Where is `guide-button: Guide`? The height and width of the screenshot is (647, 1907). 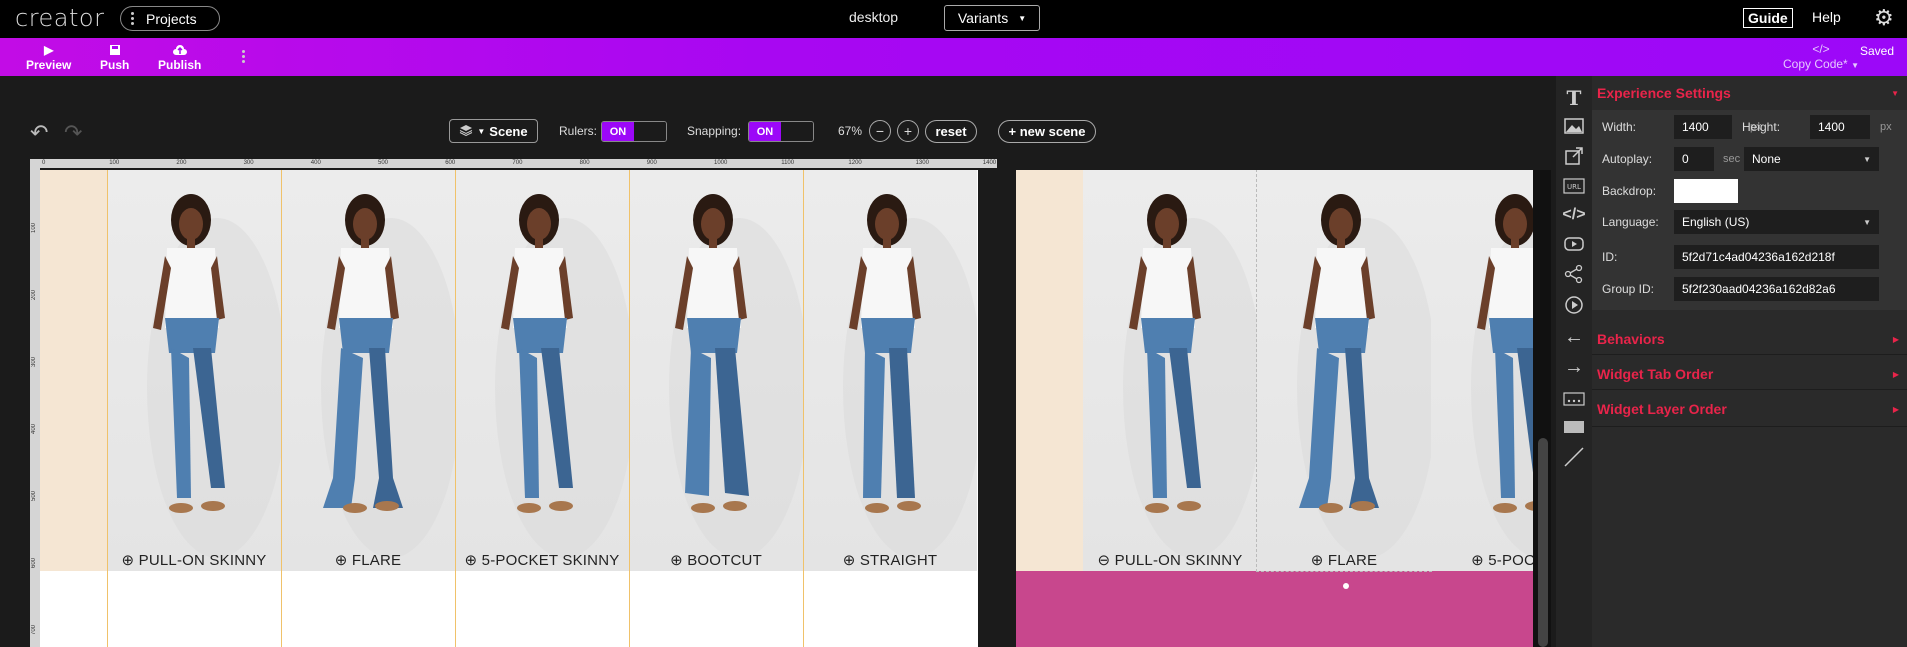 guide-button: Guide is located at coordinates (1768, 18).